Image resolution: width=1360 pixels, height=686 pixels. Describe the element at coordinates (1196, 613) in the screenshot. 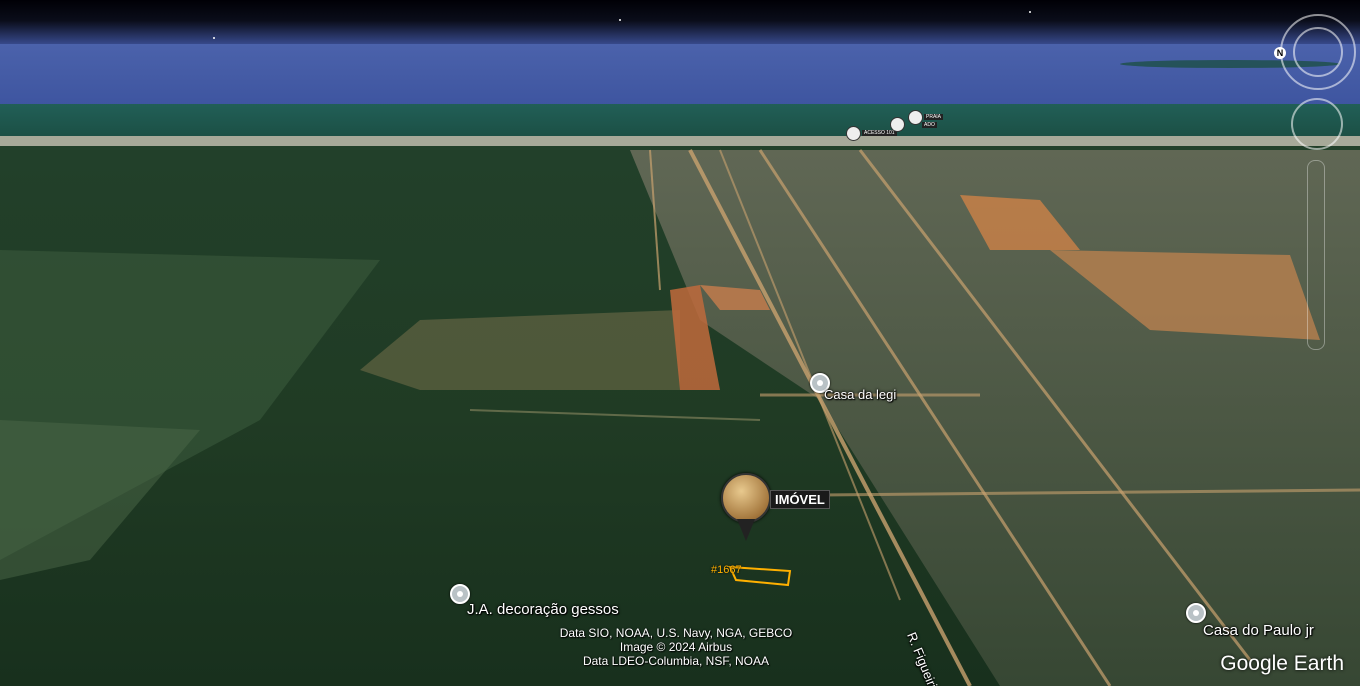

I see `poi-pin-icon` at that location.